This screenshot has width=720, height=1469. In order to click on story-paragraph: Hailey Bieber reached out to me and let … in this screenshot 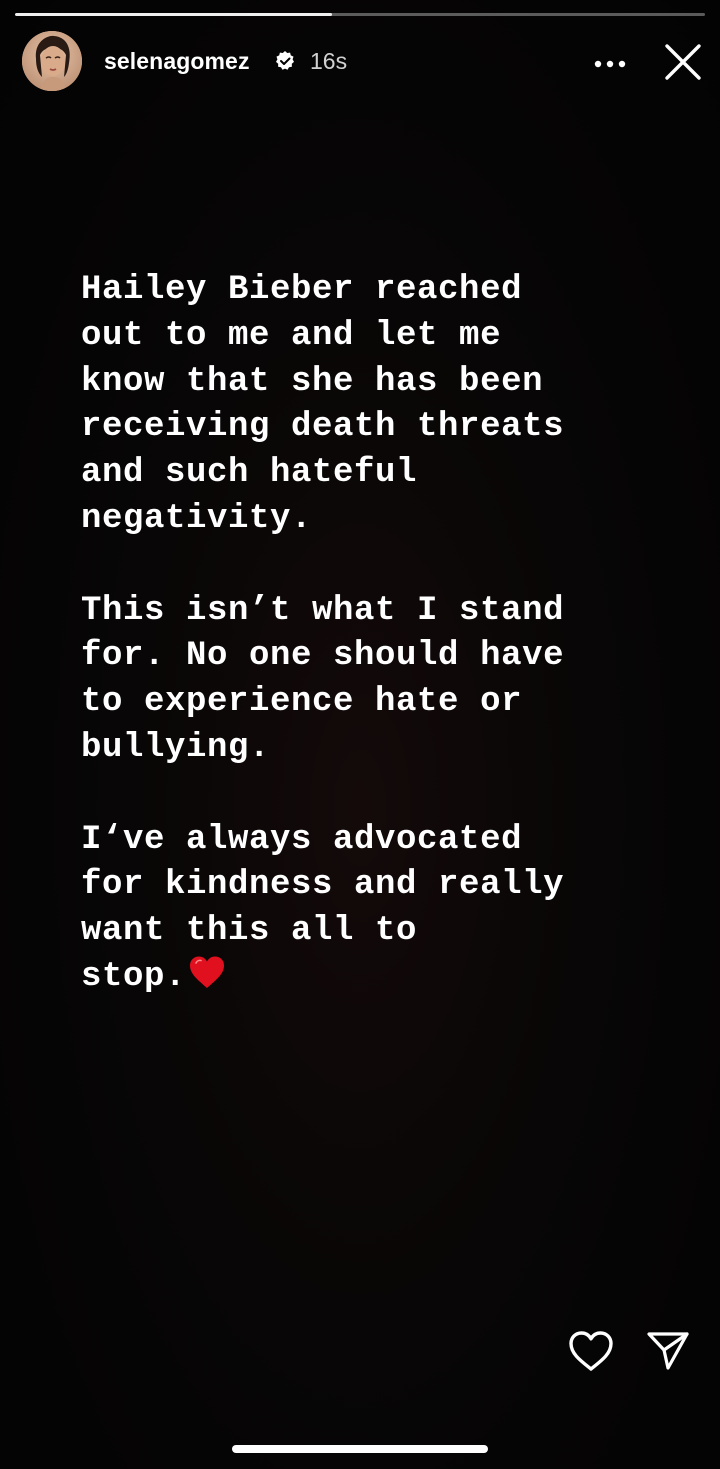, I will do `click(323, 404)`.